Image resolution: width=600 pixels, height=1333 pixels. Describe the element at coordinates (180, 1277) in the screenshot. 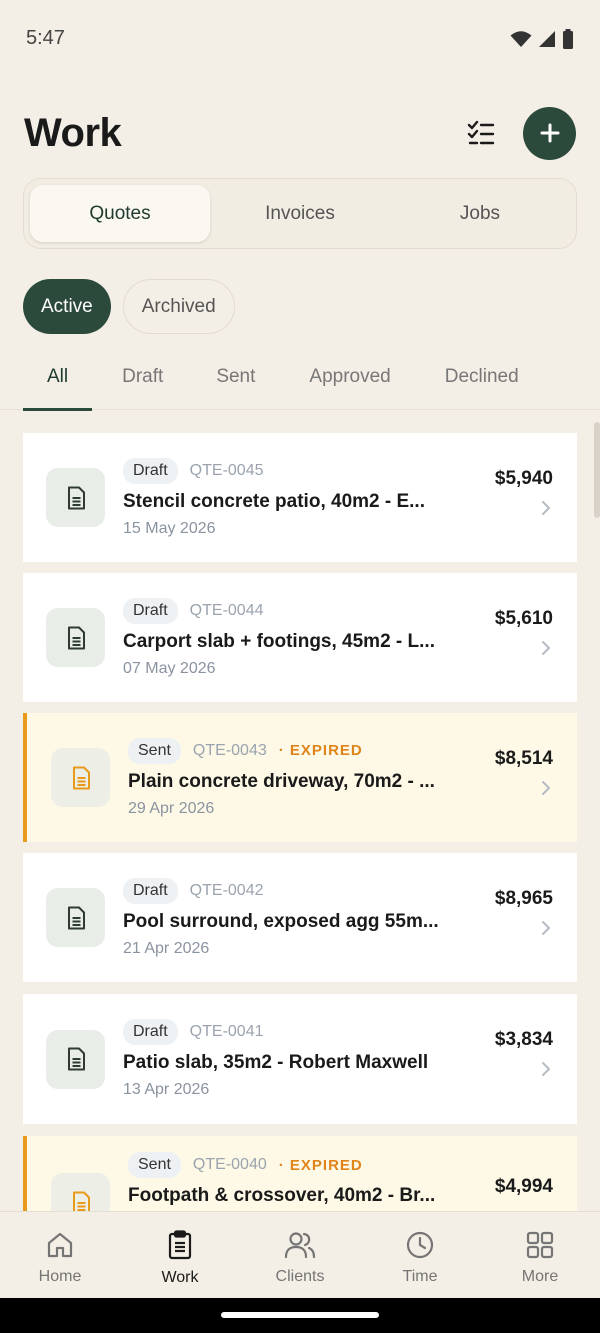

I see `nav-work-label: Work` at that location.